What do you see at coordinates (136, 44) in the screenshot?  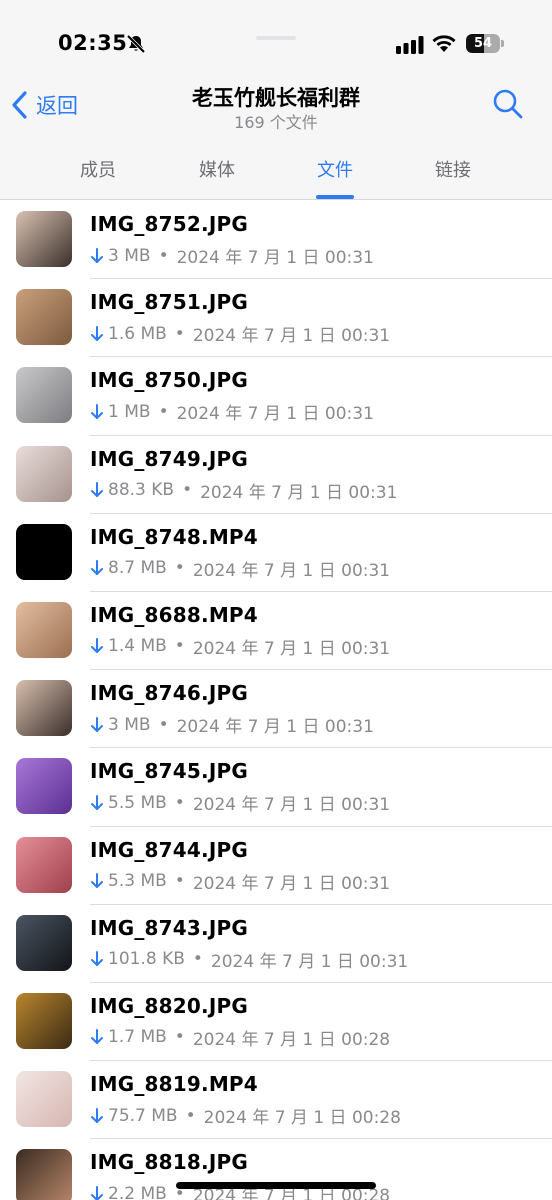 I see `mute-icon` at bounding box center [136, 44].